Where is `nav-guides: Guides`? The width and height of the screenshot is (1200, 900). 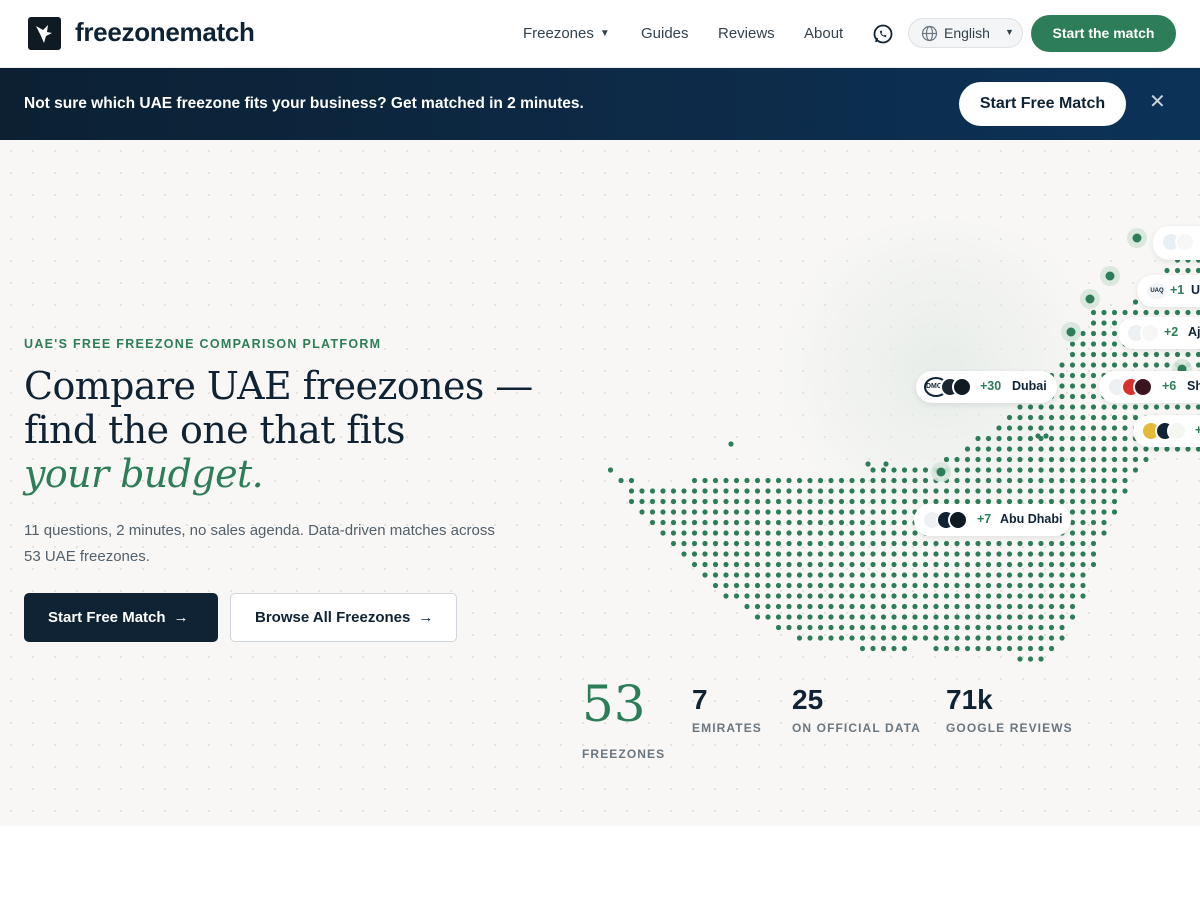
nav-guides: Guides is located at coordinates (665, 33).